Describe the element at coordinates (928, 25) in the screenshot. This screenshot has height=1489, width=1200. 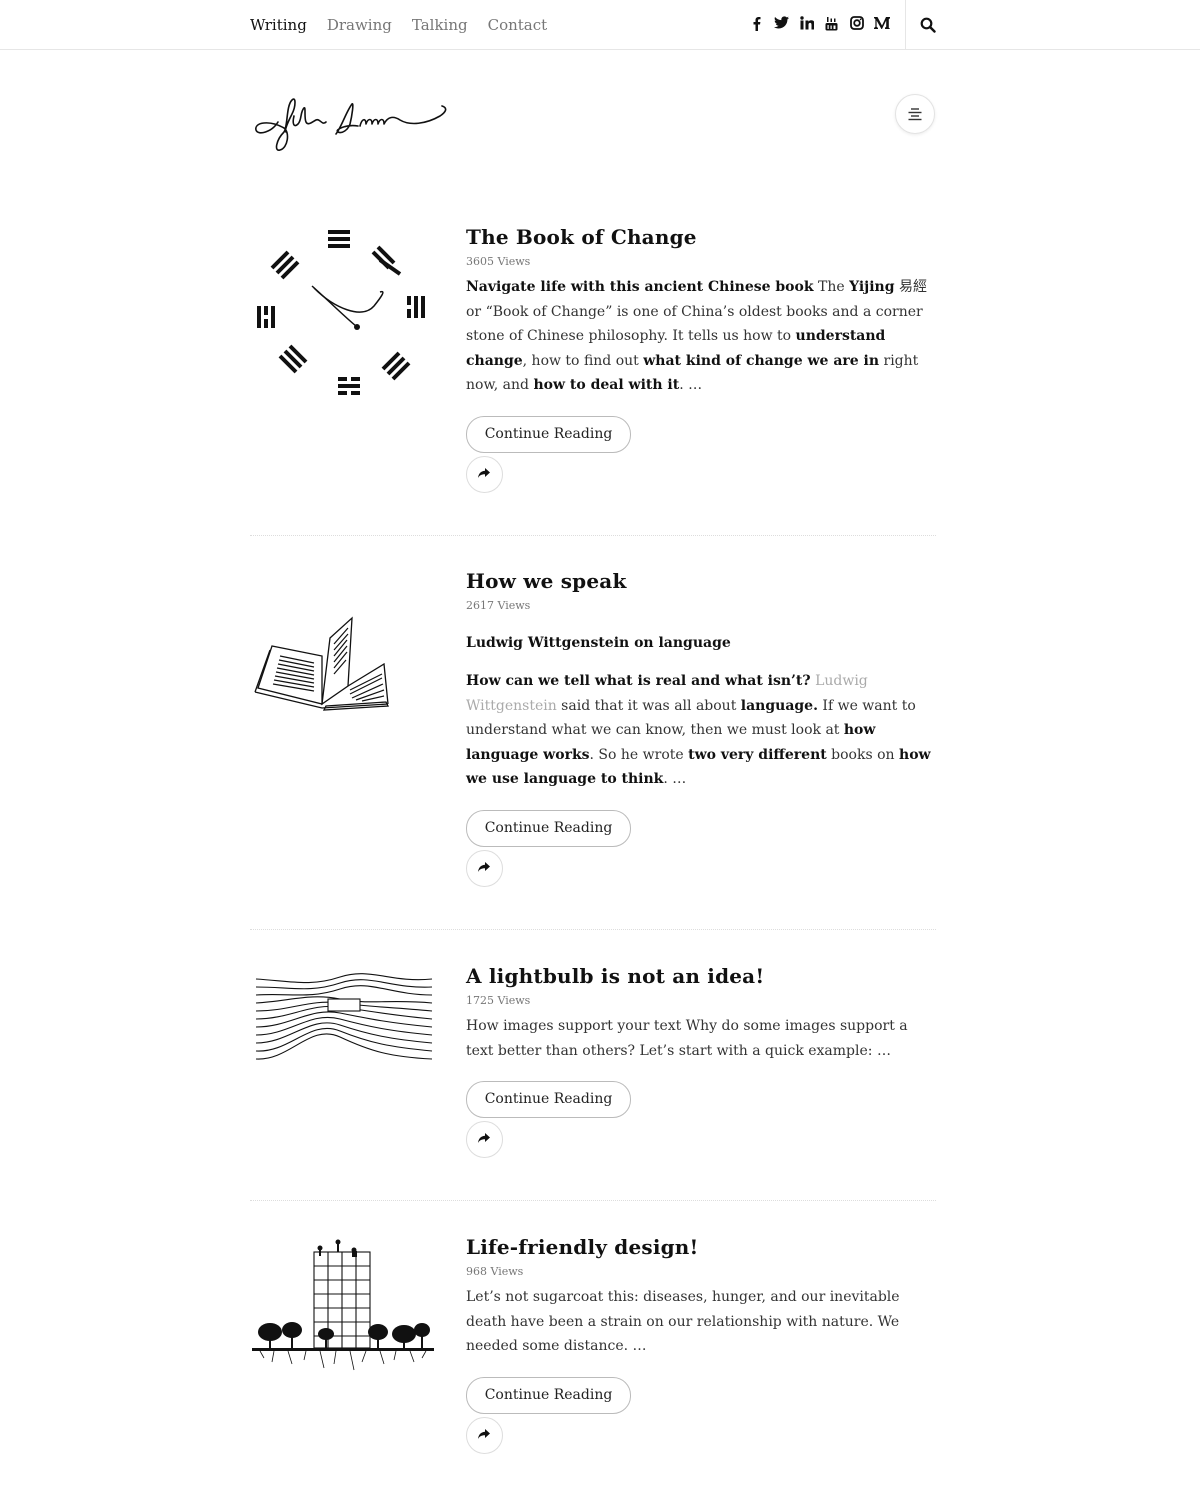
I see `search-icon` at that location.